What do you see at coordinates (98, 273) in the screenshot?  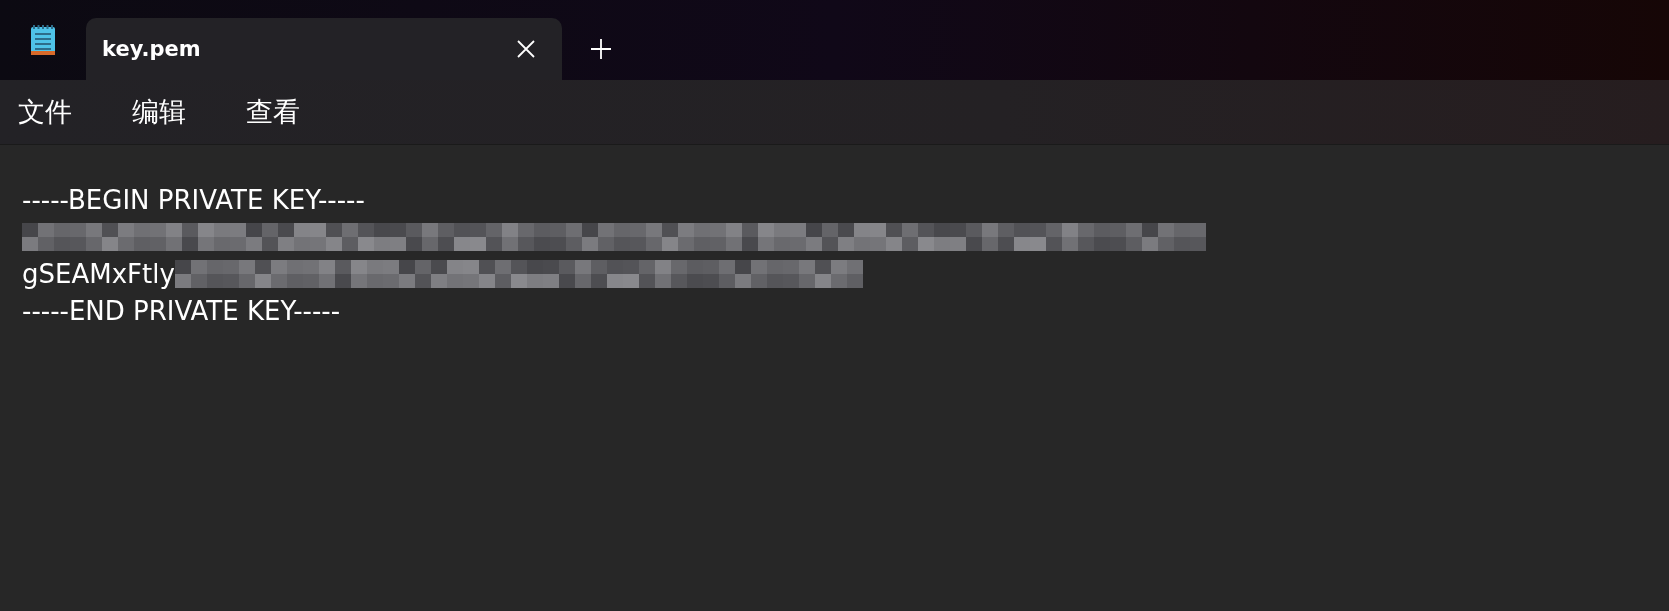 I see `key-line: gSEAMxFtly` at bounding box center [98, 273].